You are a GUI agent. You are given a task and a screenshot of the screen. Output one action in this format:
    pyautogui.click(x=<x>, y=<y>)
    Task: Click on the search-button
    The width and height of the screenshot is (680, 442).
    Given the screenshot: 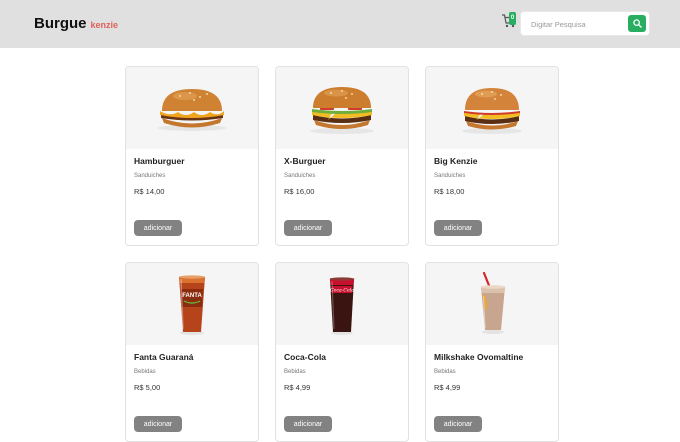 What is the action you would take?
    pyautogui.click(x=637, y=23)
    